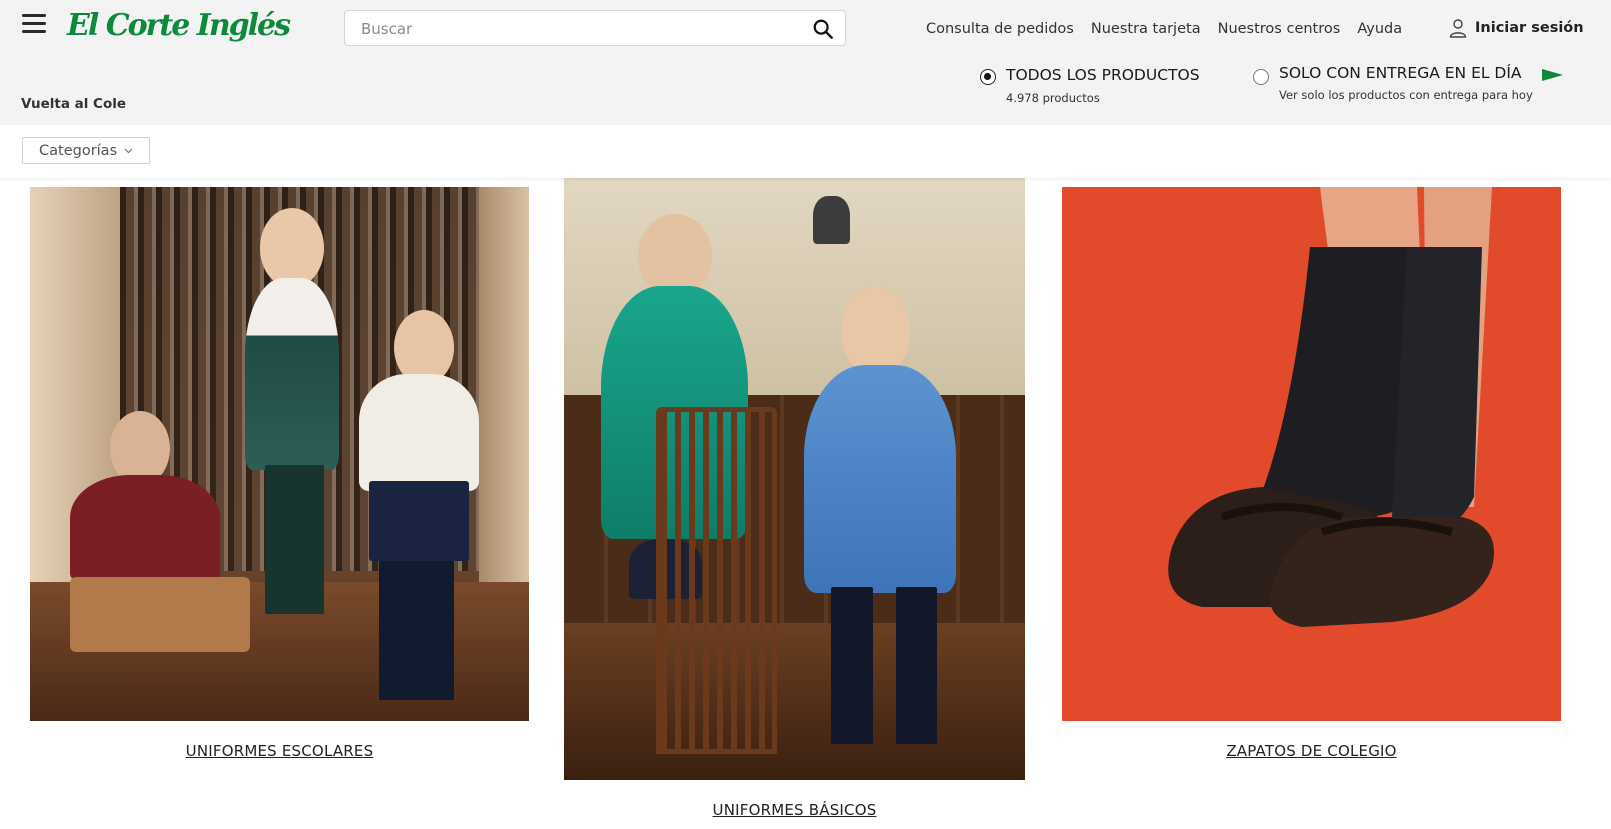  I want to click on login-label: Iniciar sesión, so click(1529, 28).